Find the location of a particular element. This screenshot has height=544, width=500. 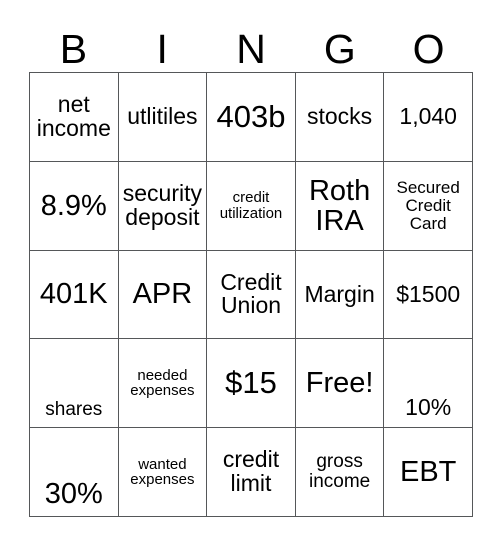

bingo-cell: credit utilization is located at coordinates (251, 206).